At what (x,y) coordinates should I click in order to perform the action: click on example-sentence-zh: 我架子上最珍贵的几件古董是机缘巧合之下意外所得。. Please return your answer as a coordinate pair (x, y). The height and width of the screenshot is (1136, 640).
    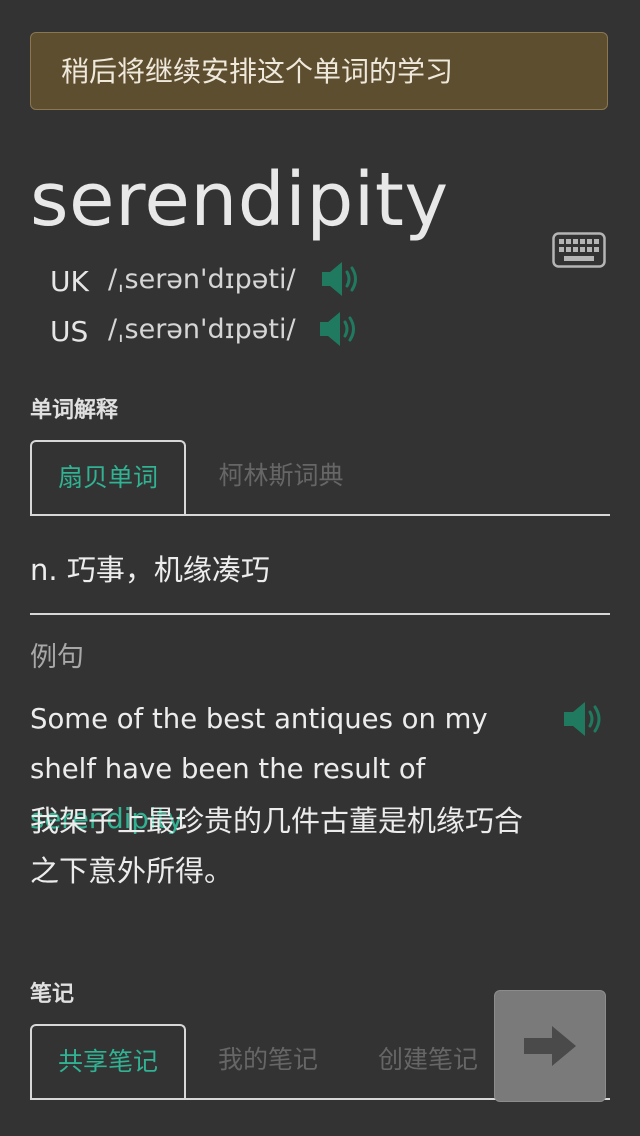
    Looking at the image, I should click on (277, 846).